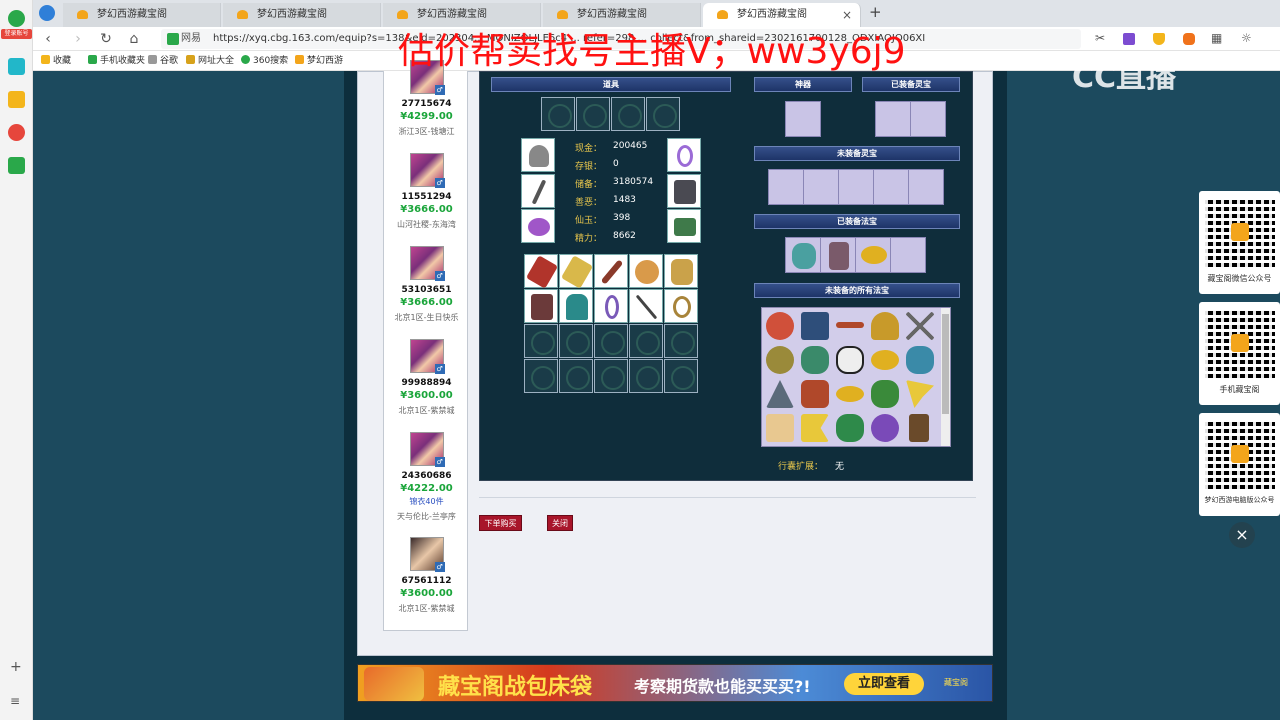 This screenshot has width=1280, height=720. What do you see at coordinates (885, 360) in the screenshot?
I see `golden-rope-fabao-icon` at bounding box center [885, 360].